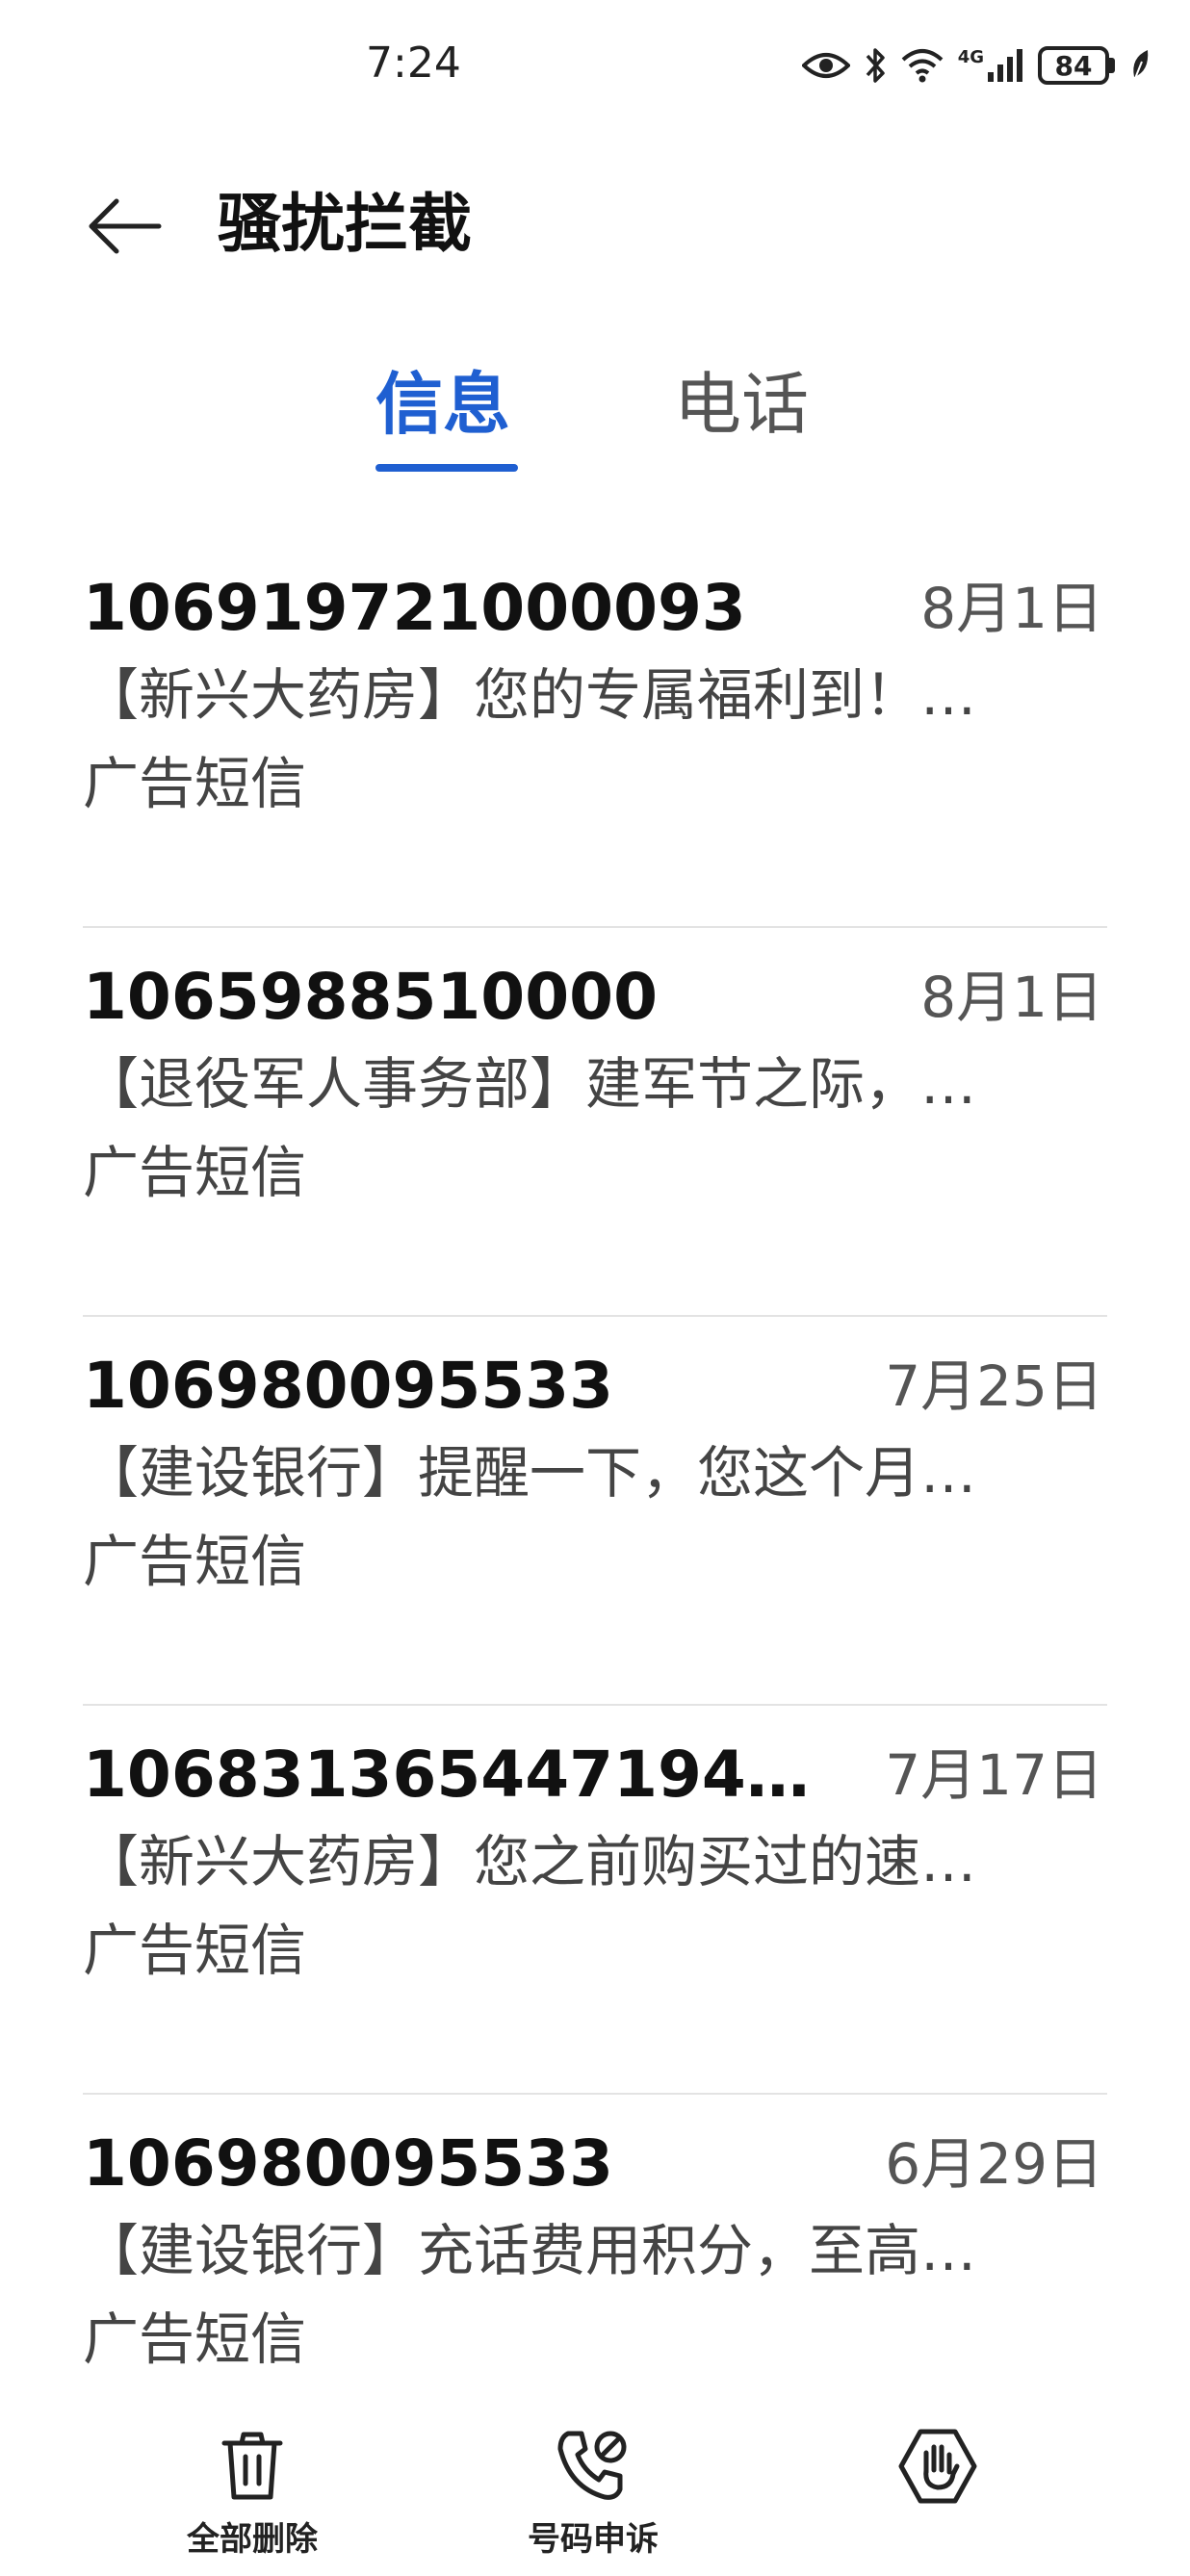 This screenshot has height=2576, width=1190. Describe the element at coordinates (971, 57) in the screenshot. I see `network-type: 4G` at that location.